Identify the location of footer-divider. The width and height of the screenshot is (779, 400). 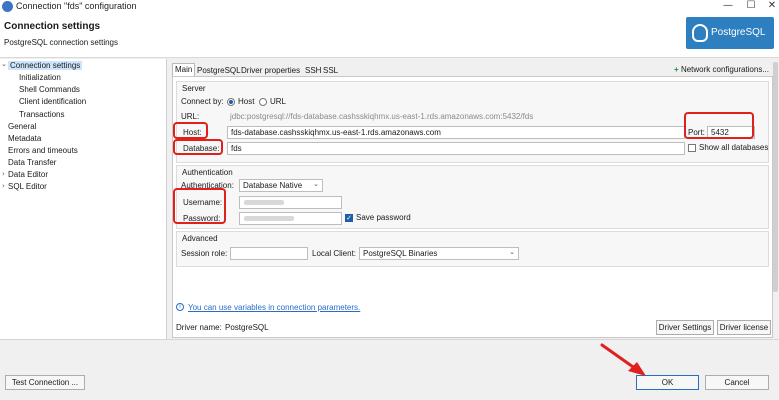
(389, 339).